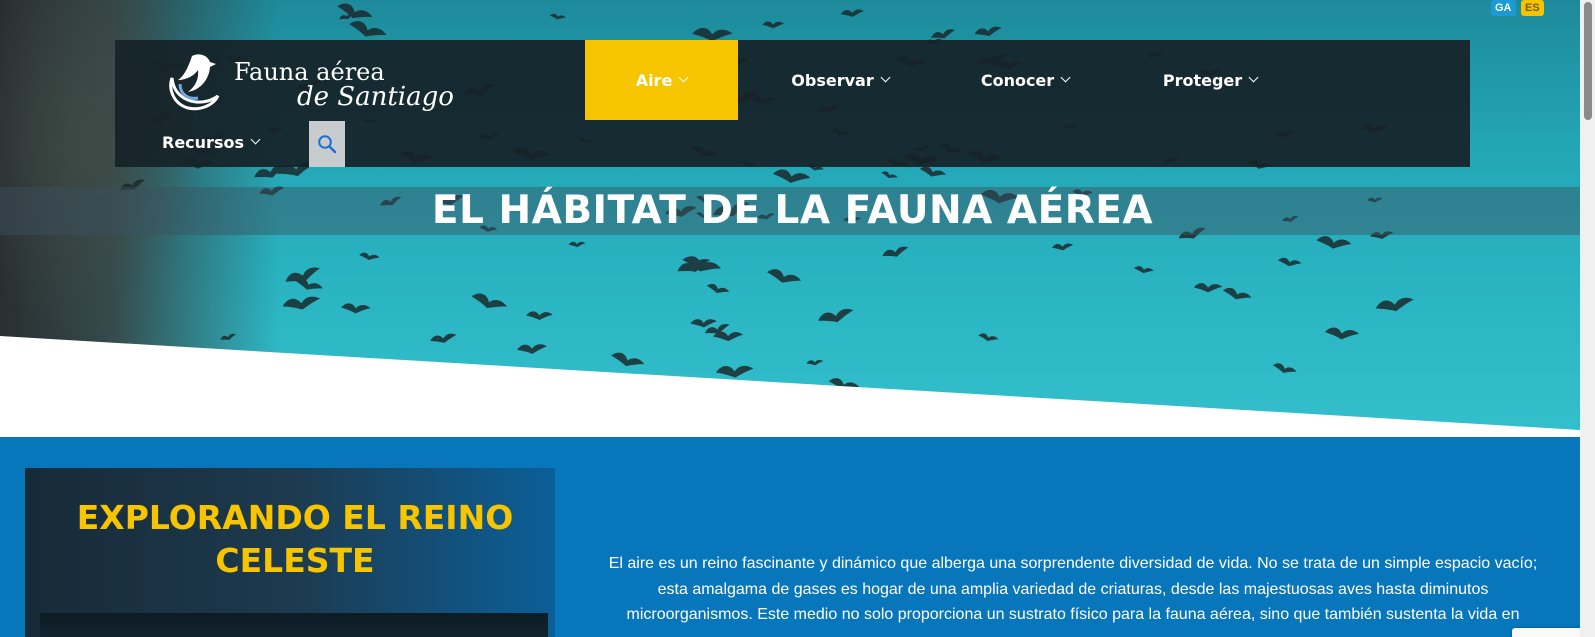  Describe the element at coordinates (1532, 8) in the screenshot. I see `language-es-button: ES` at that location.